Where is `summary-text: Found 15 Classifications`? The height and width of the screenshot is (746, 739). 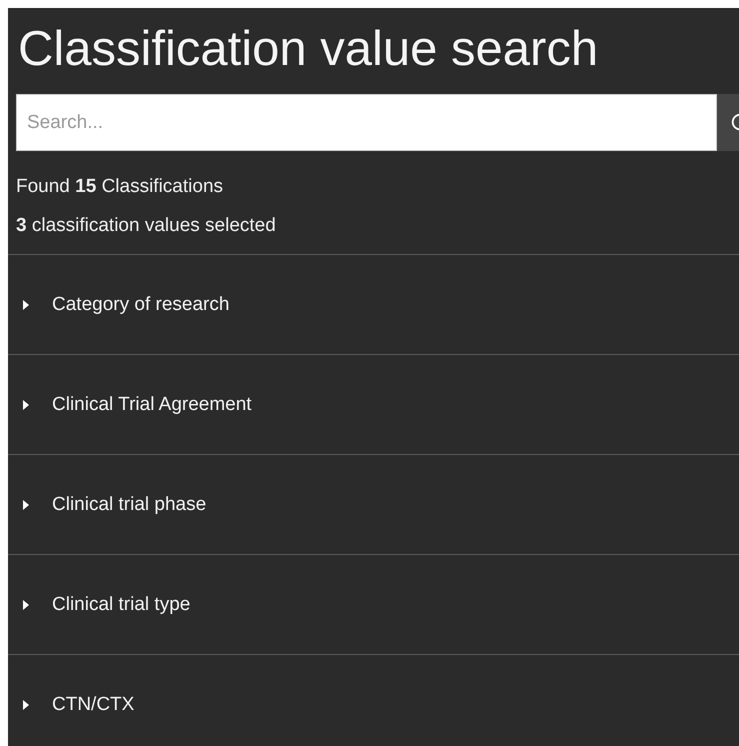 summary-text: Found 15 Classifications is located at coordinates (120, 187).